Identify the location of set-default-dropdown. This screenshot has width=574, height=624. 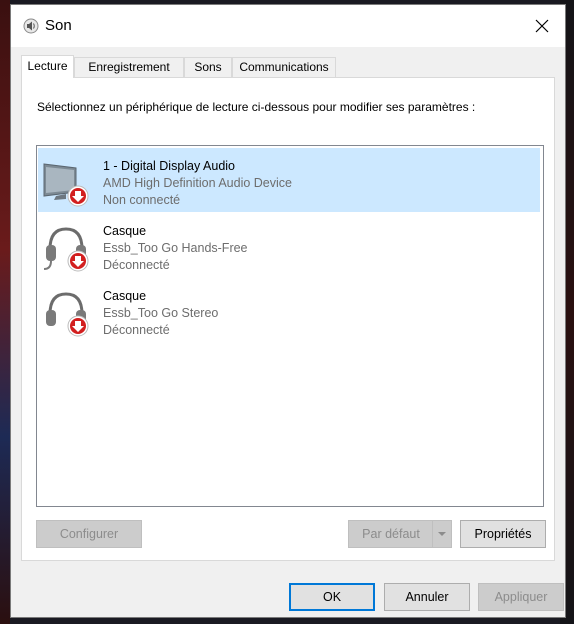
(441, 534).